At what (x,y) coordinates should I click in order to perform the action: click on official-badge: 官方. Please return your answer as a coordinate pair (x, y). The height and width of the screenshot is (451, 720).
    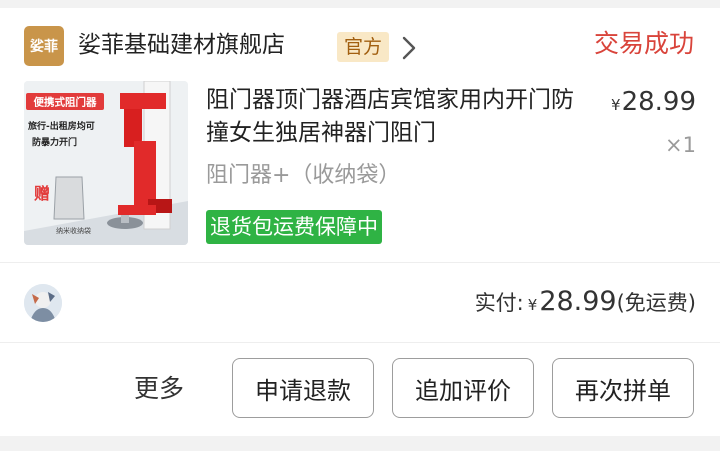
    Looking at the image, I should click on (363, 47).